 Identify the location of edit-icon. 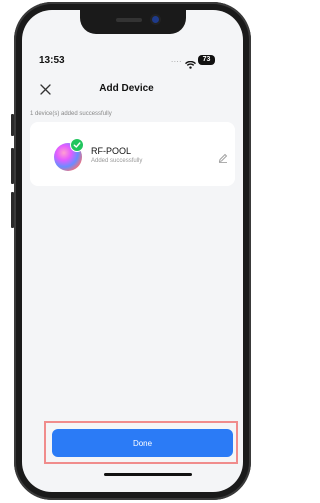
(223, 158).